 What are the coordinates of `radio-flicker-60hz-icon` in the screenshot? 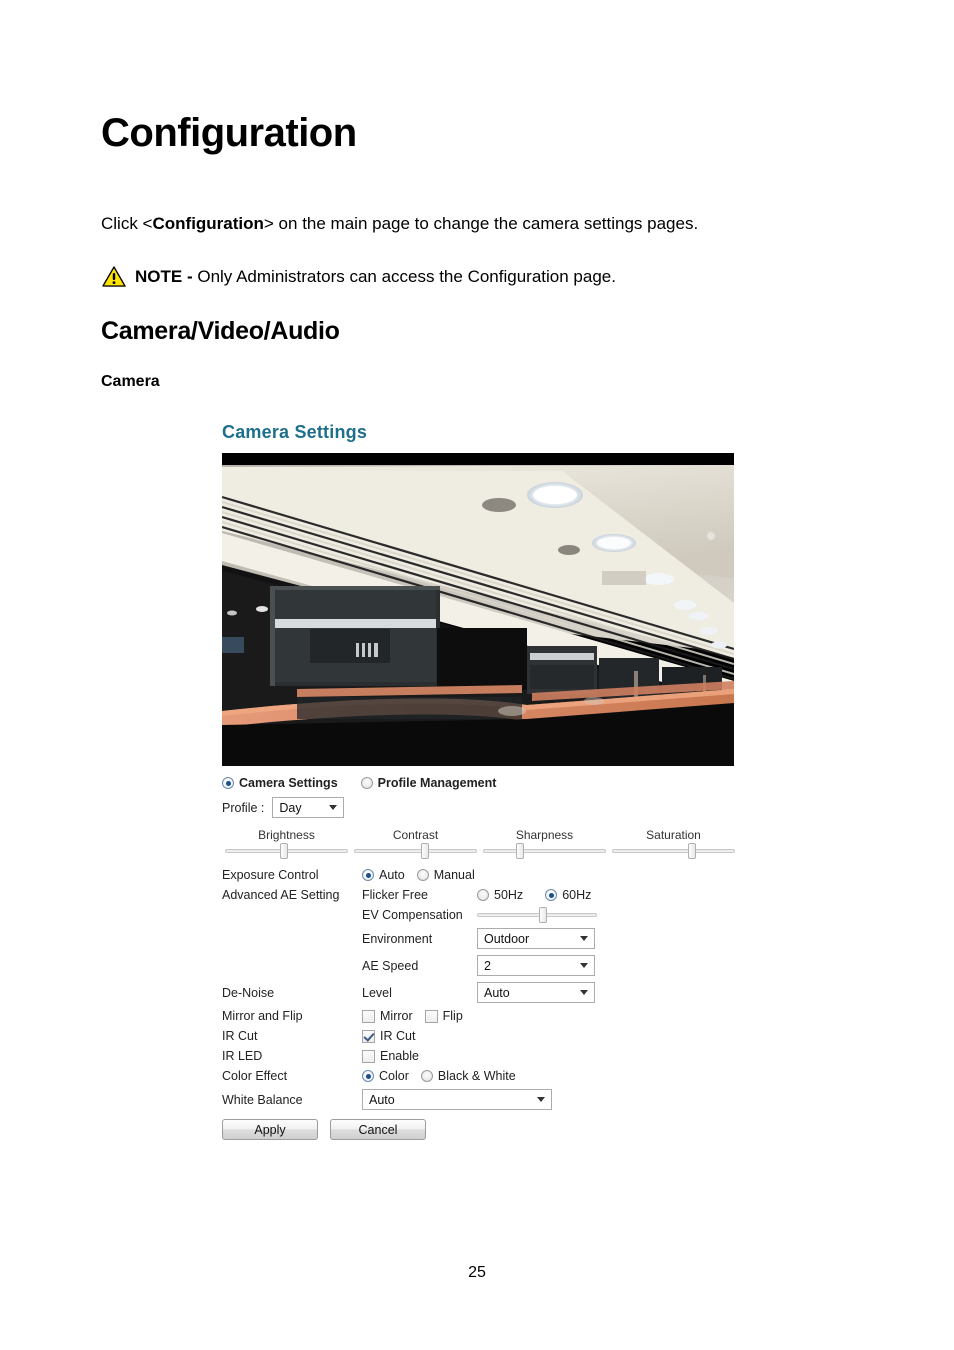 It's located at (551, 895).